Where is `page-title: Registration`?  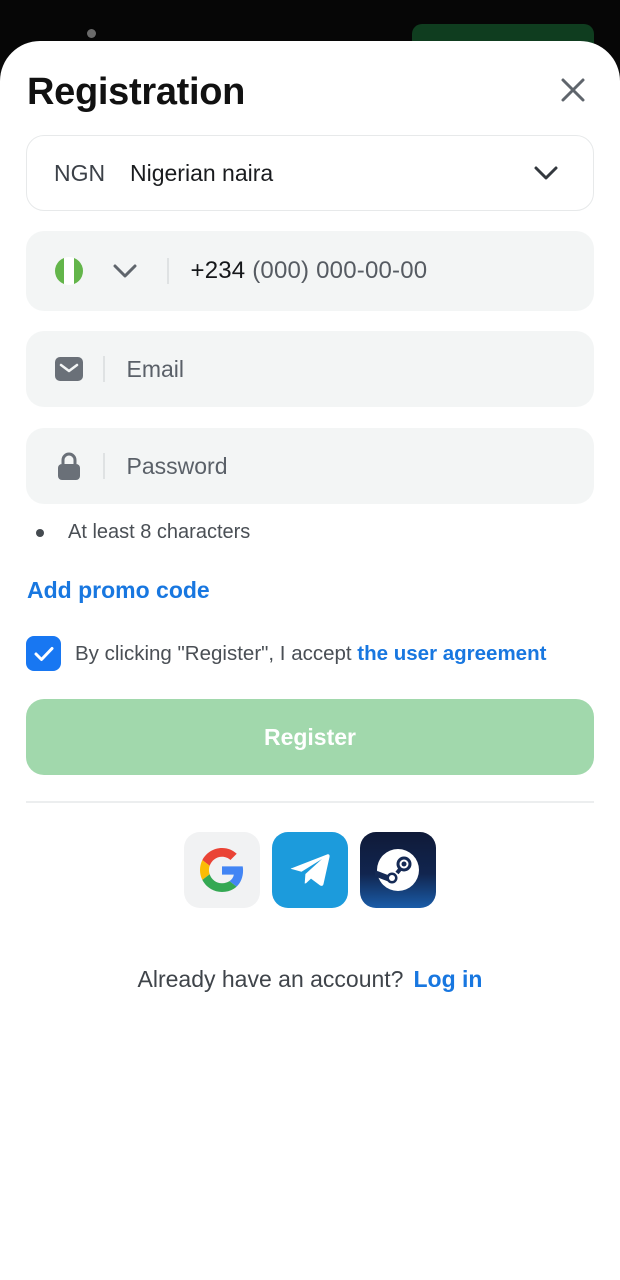 page-title: Registration is located at coordinates (136, 92).